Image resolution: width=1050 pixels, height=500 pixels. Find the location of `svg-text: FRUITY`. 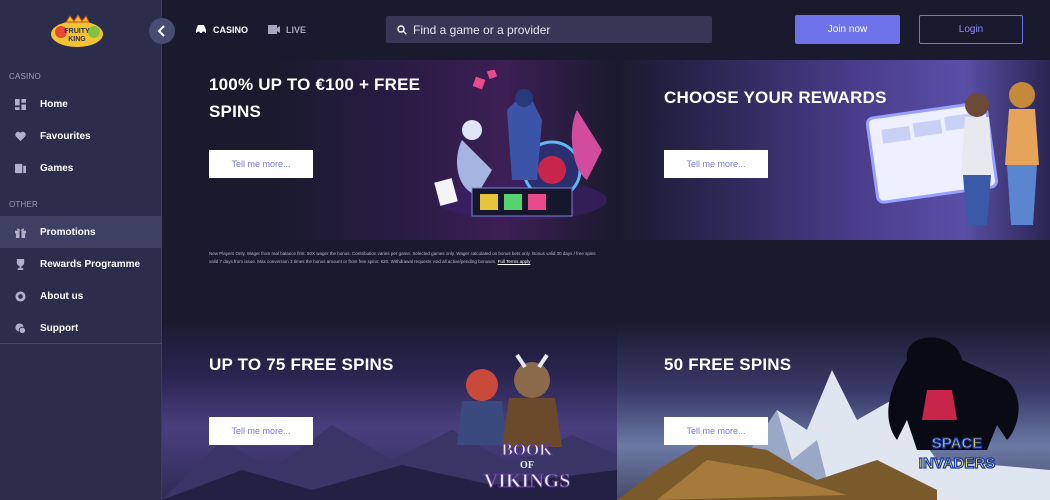

svg-text: FRUITY is located at coordinates (77, 31).